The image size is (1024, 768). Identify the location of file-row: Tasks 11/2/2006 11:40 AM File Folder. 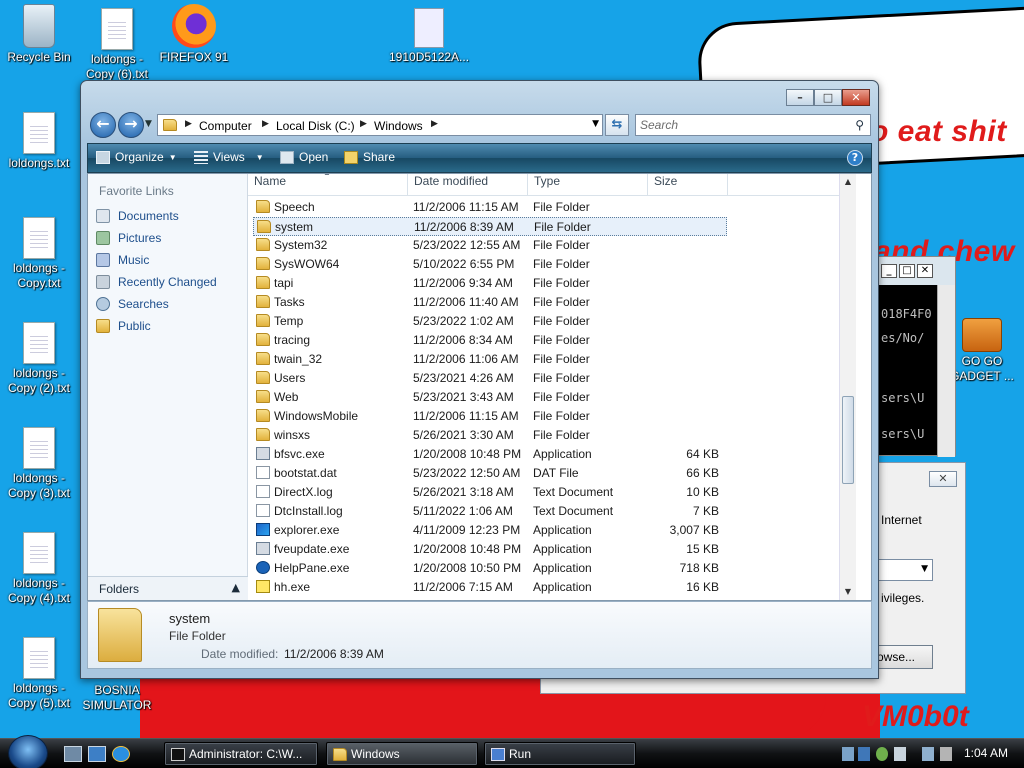
(490, 302).